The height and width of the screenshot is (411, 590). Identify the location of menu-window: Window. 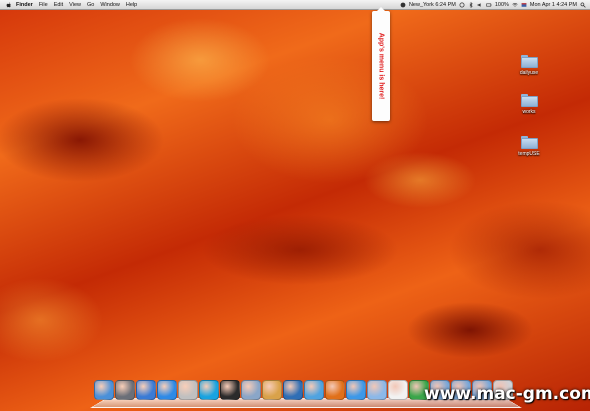
(110, 5).